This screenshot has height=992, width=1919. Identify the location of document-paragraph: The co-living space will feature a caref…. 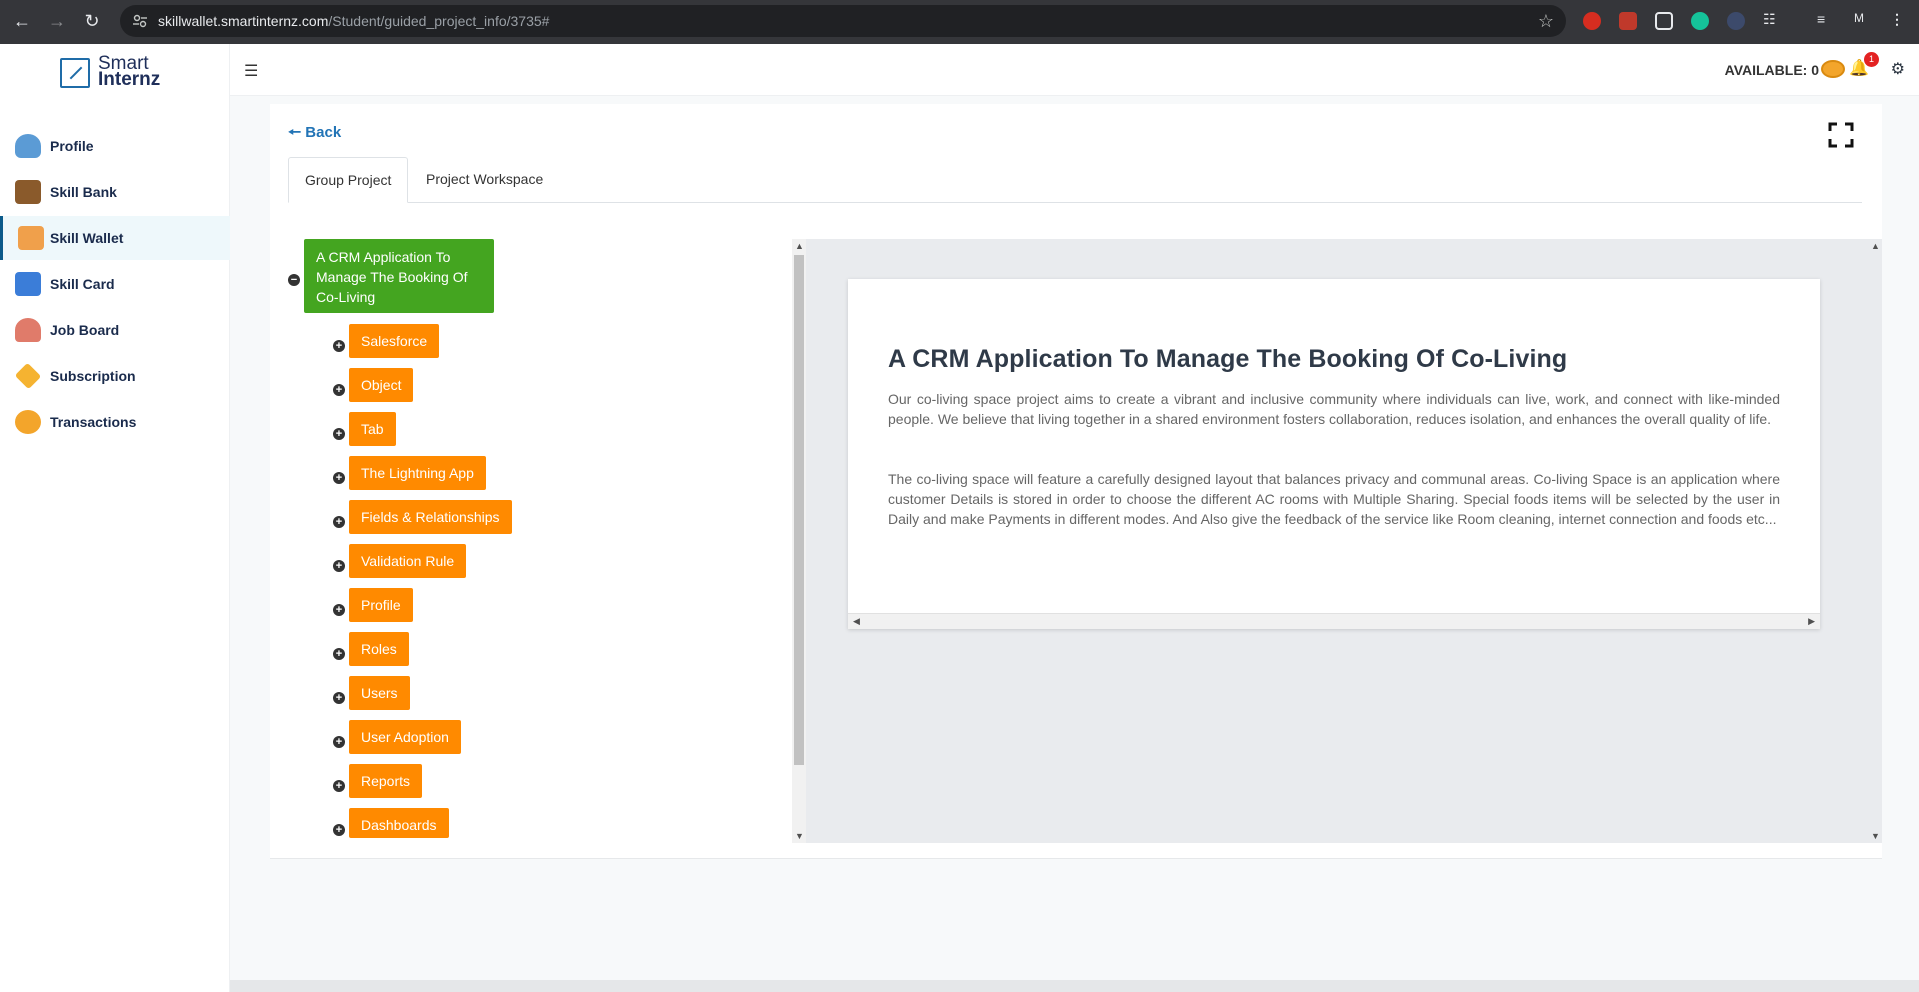
(1334, 499).